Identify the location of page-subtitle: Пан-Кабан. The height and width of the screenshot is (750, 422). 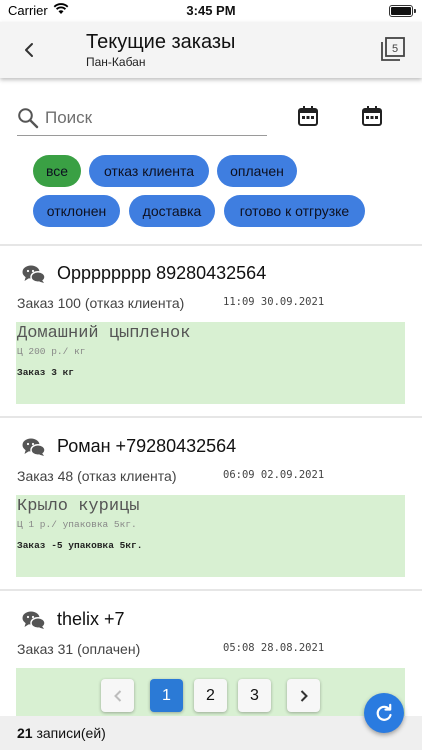
(116, 62).